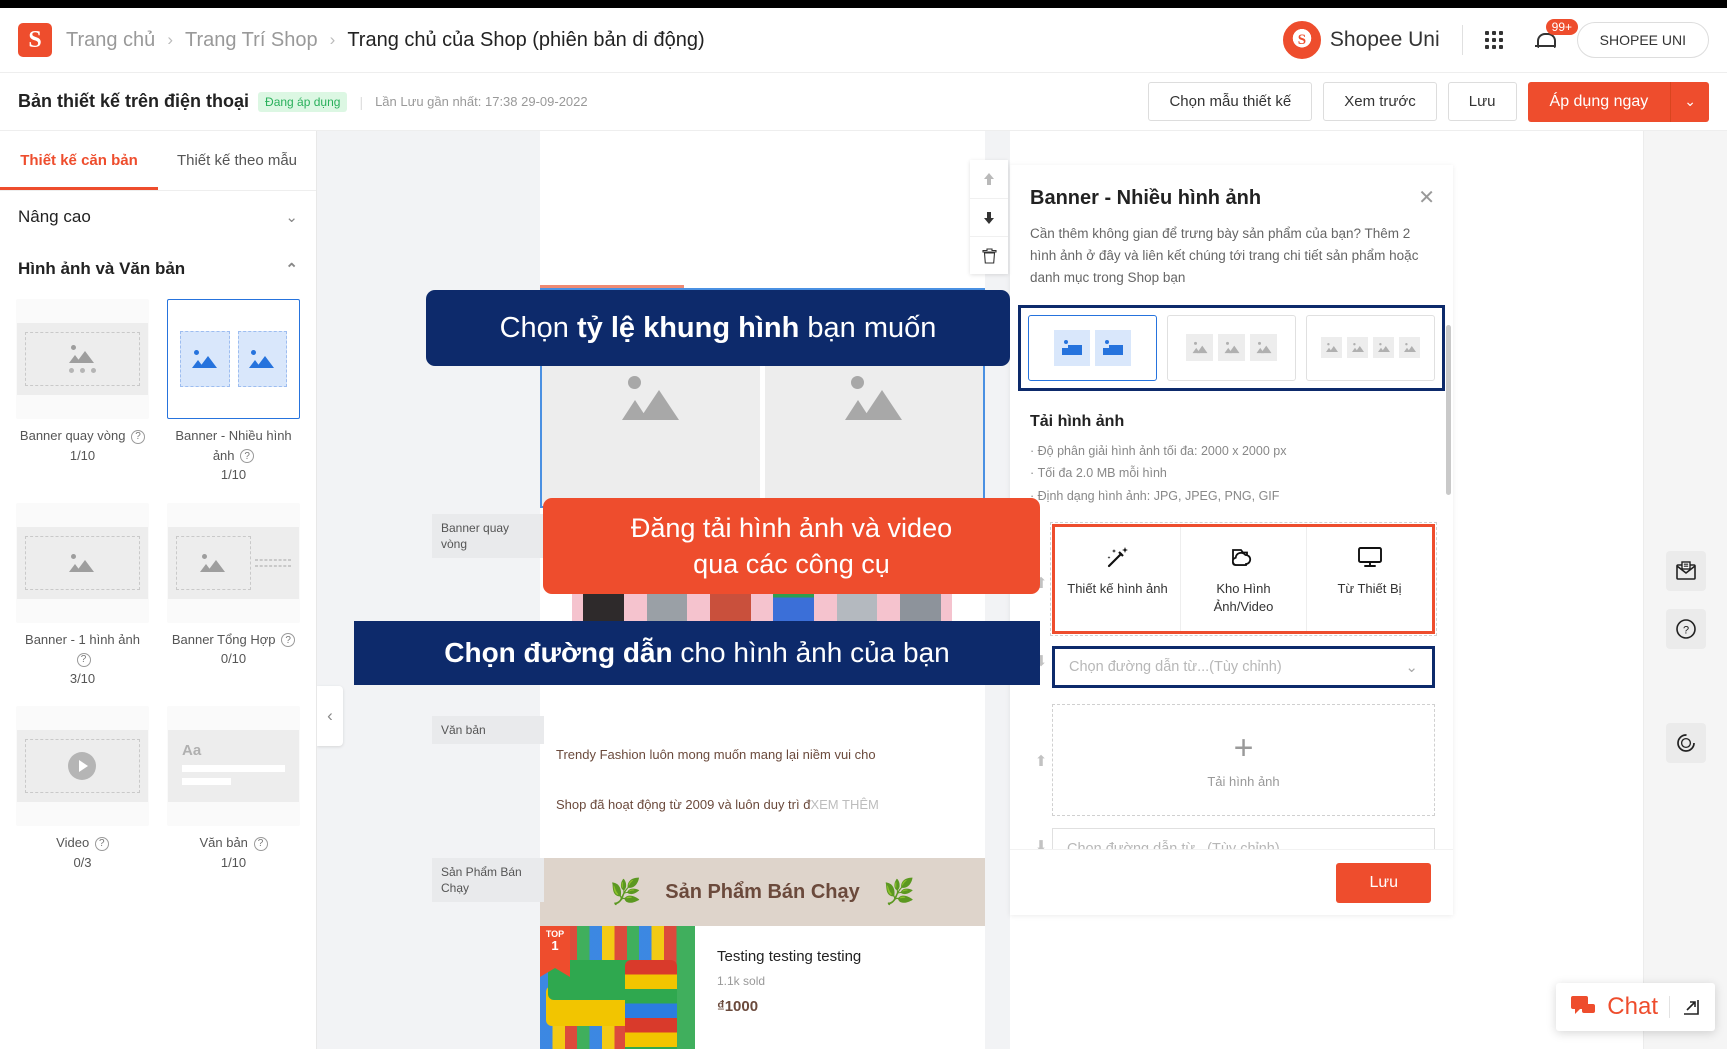  Describe the element at coordinates (1686, 571) in the screenshot. I see `feedback-button` at that location.